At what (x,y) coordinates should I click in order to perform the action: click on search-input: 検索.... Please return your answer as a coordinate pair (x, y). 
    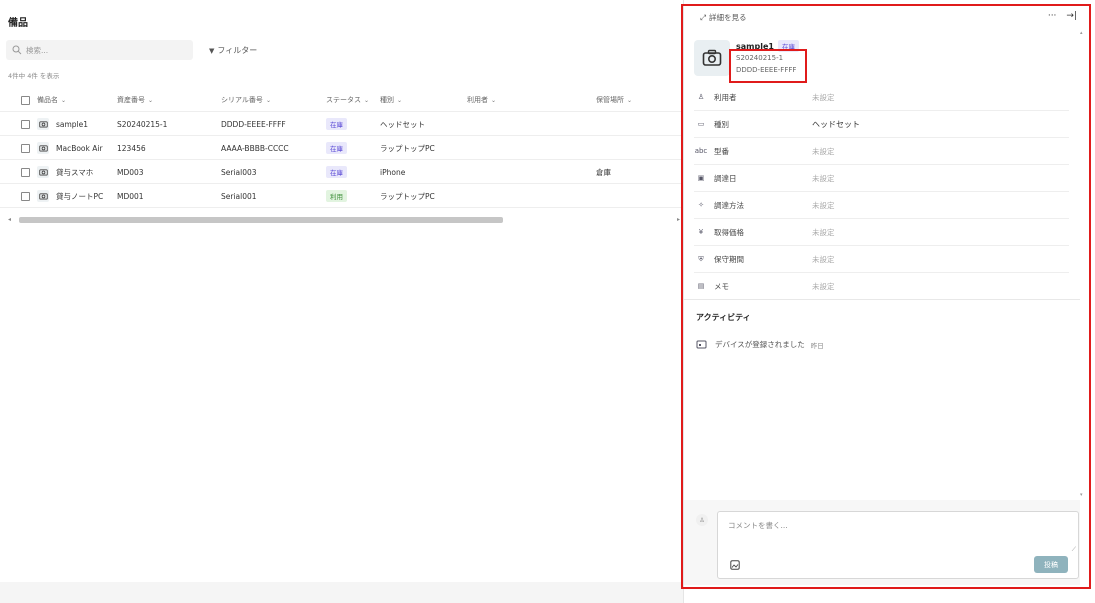
    Looking at the image, I should click on (99, 50).